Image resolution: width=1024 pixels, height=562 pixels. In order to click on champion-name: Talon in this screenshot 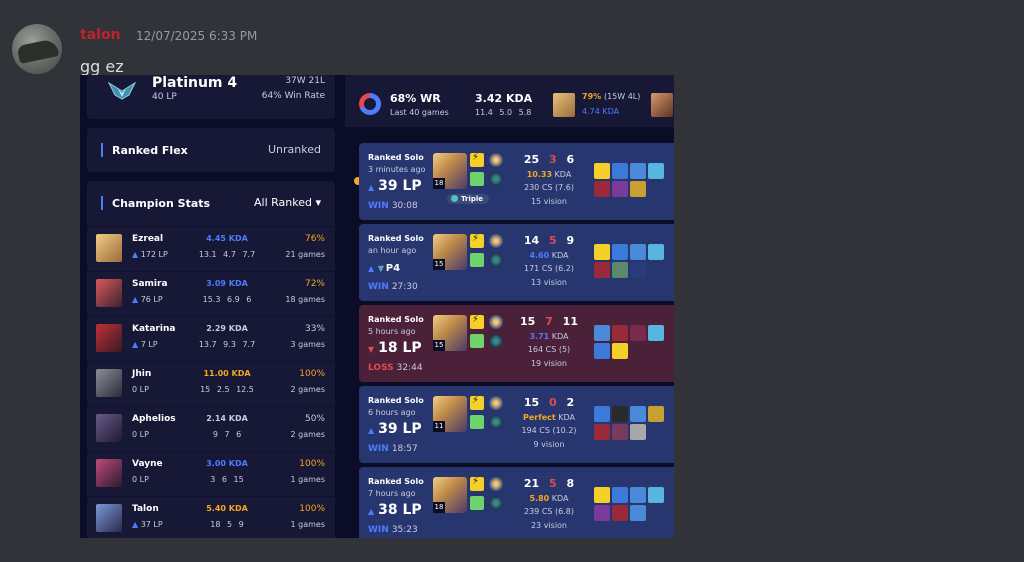, I will do `click(145, 509)`.